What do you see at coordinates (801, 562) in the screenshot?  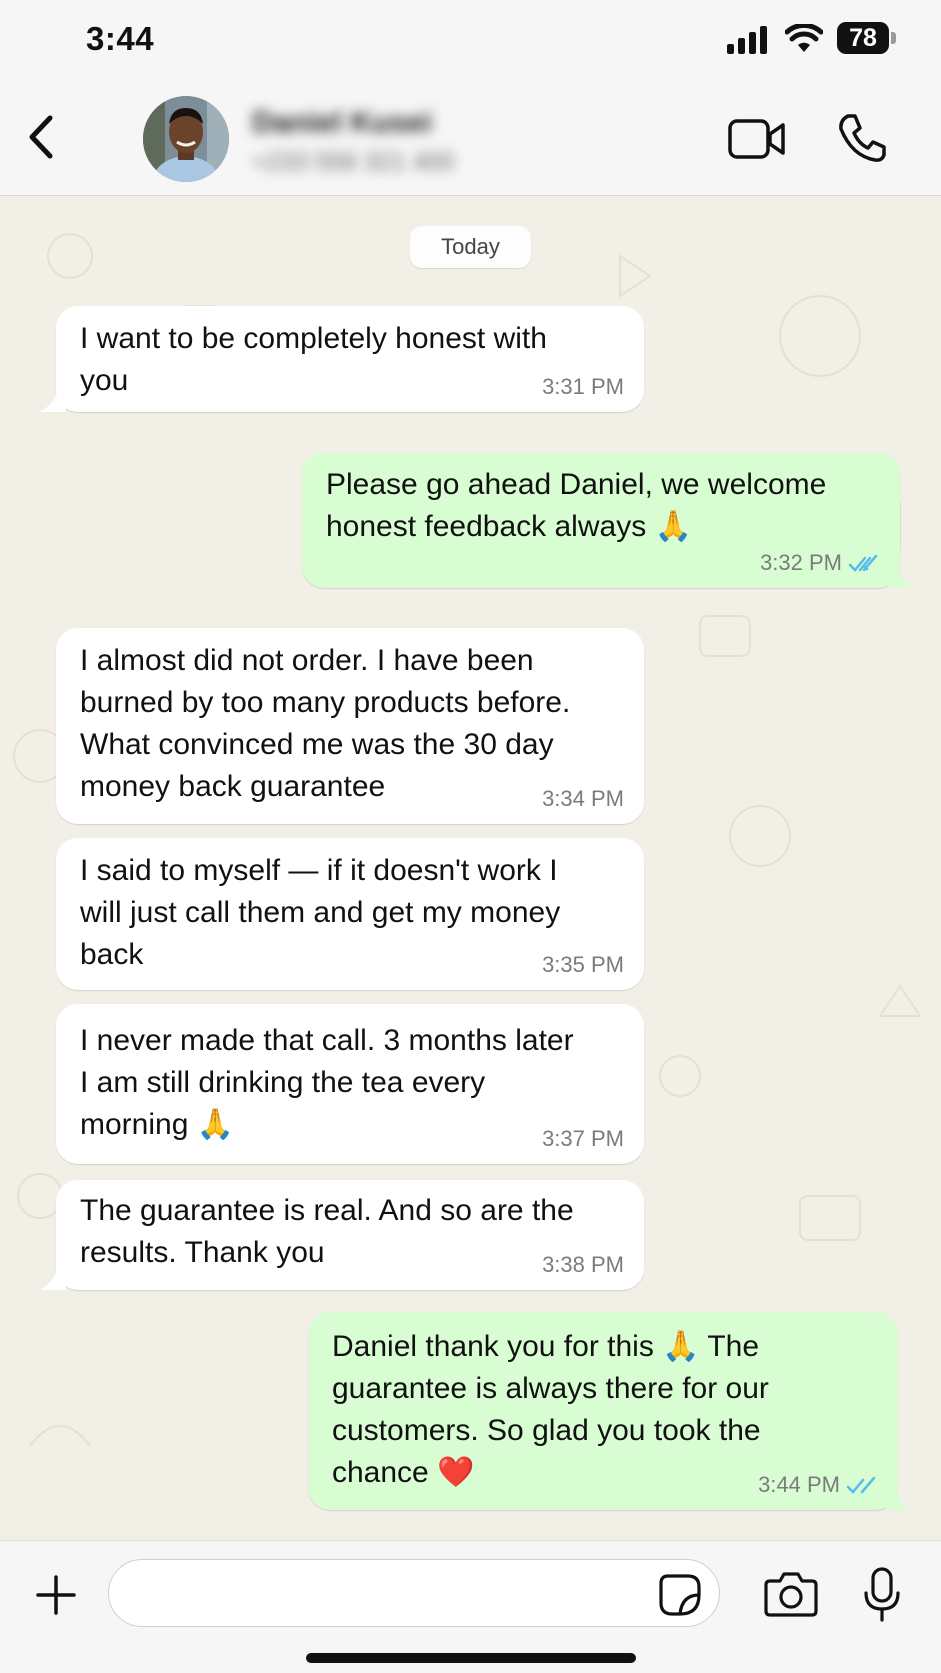 I see `message-time: 3:32 PM` at bounding box center [801, 562].